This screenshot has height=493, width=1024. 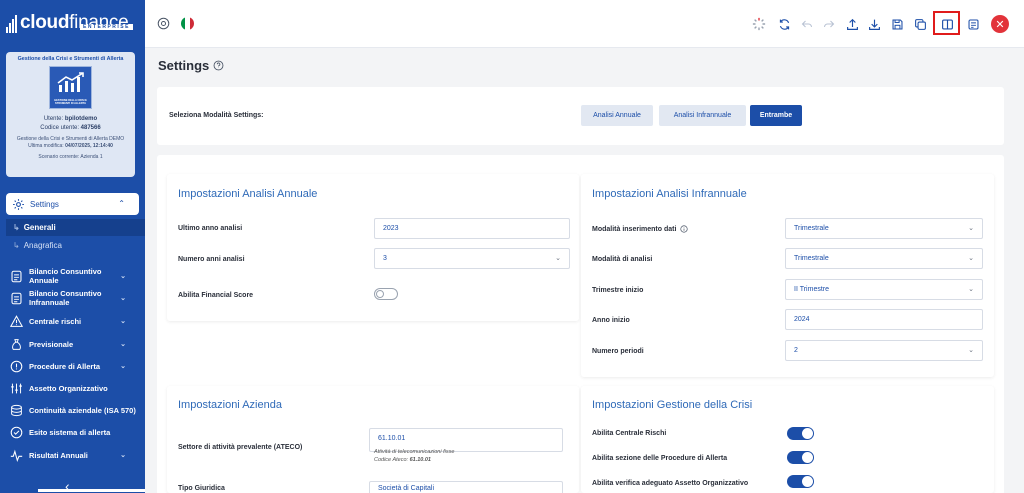 What do you see at coordinates (82, 410) in the screenshot?
I see `sidebar-item-label: Continuità aziendale (ISA 570)` at bounding box center [82, 410].